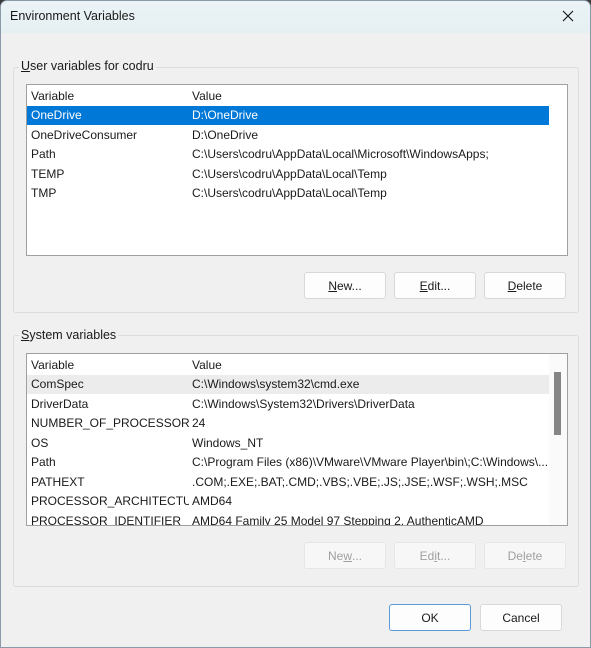  Describe the element at coordinates (557, 403) in the screenshot. I see `scrollbar-thumb` at that location.